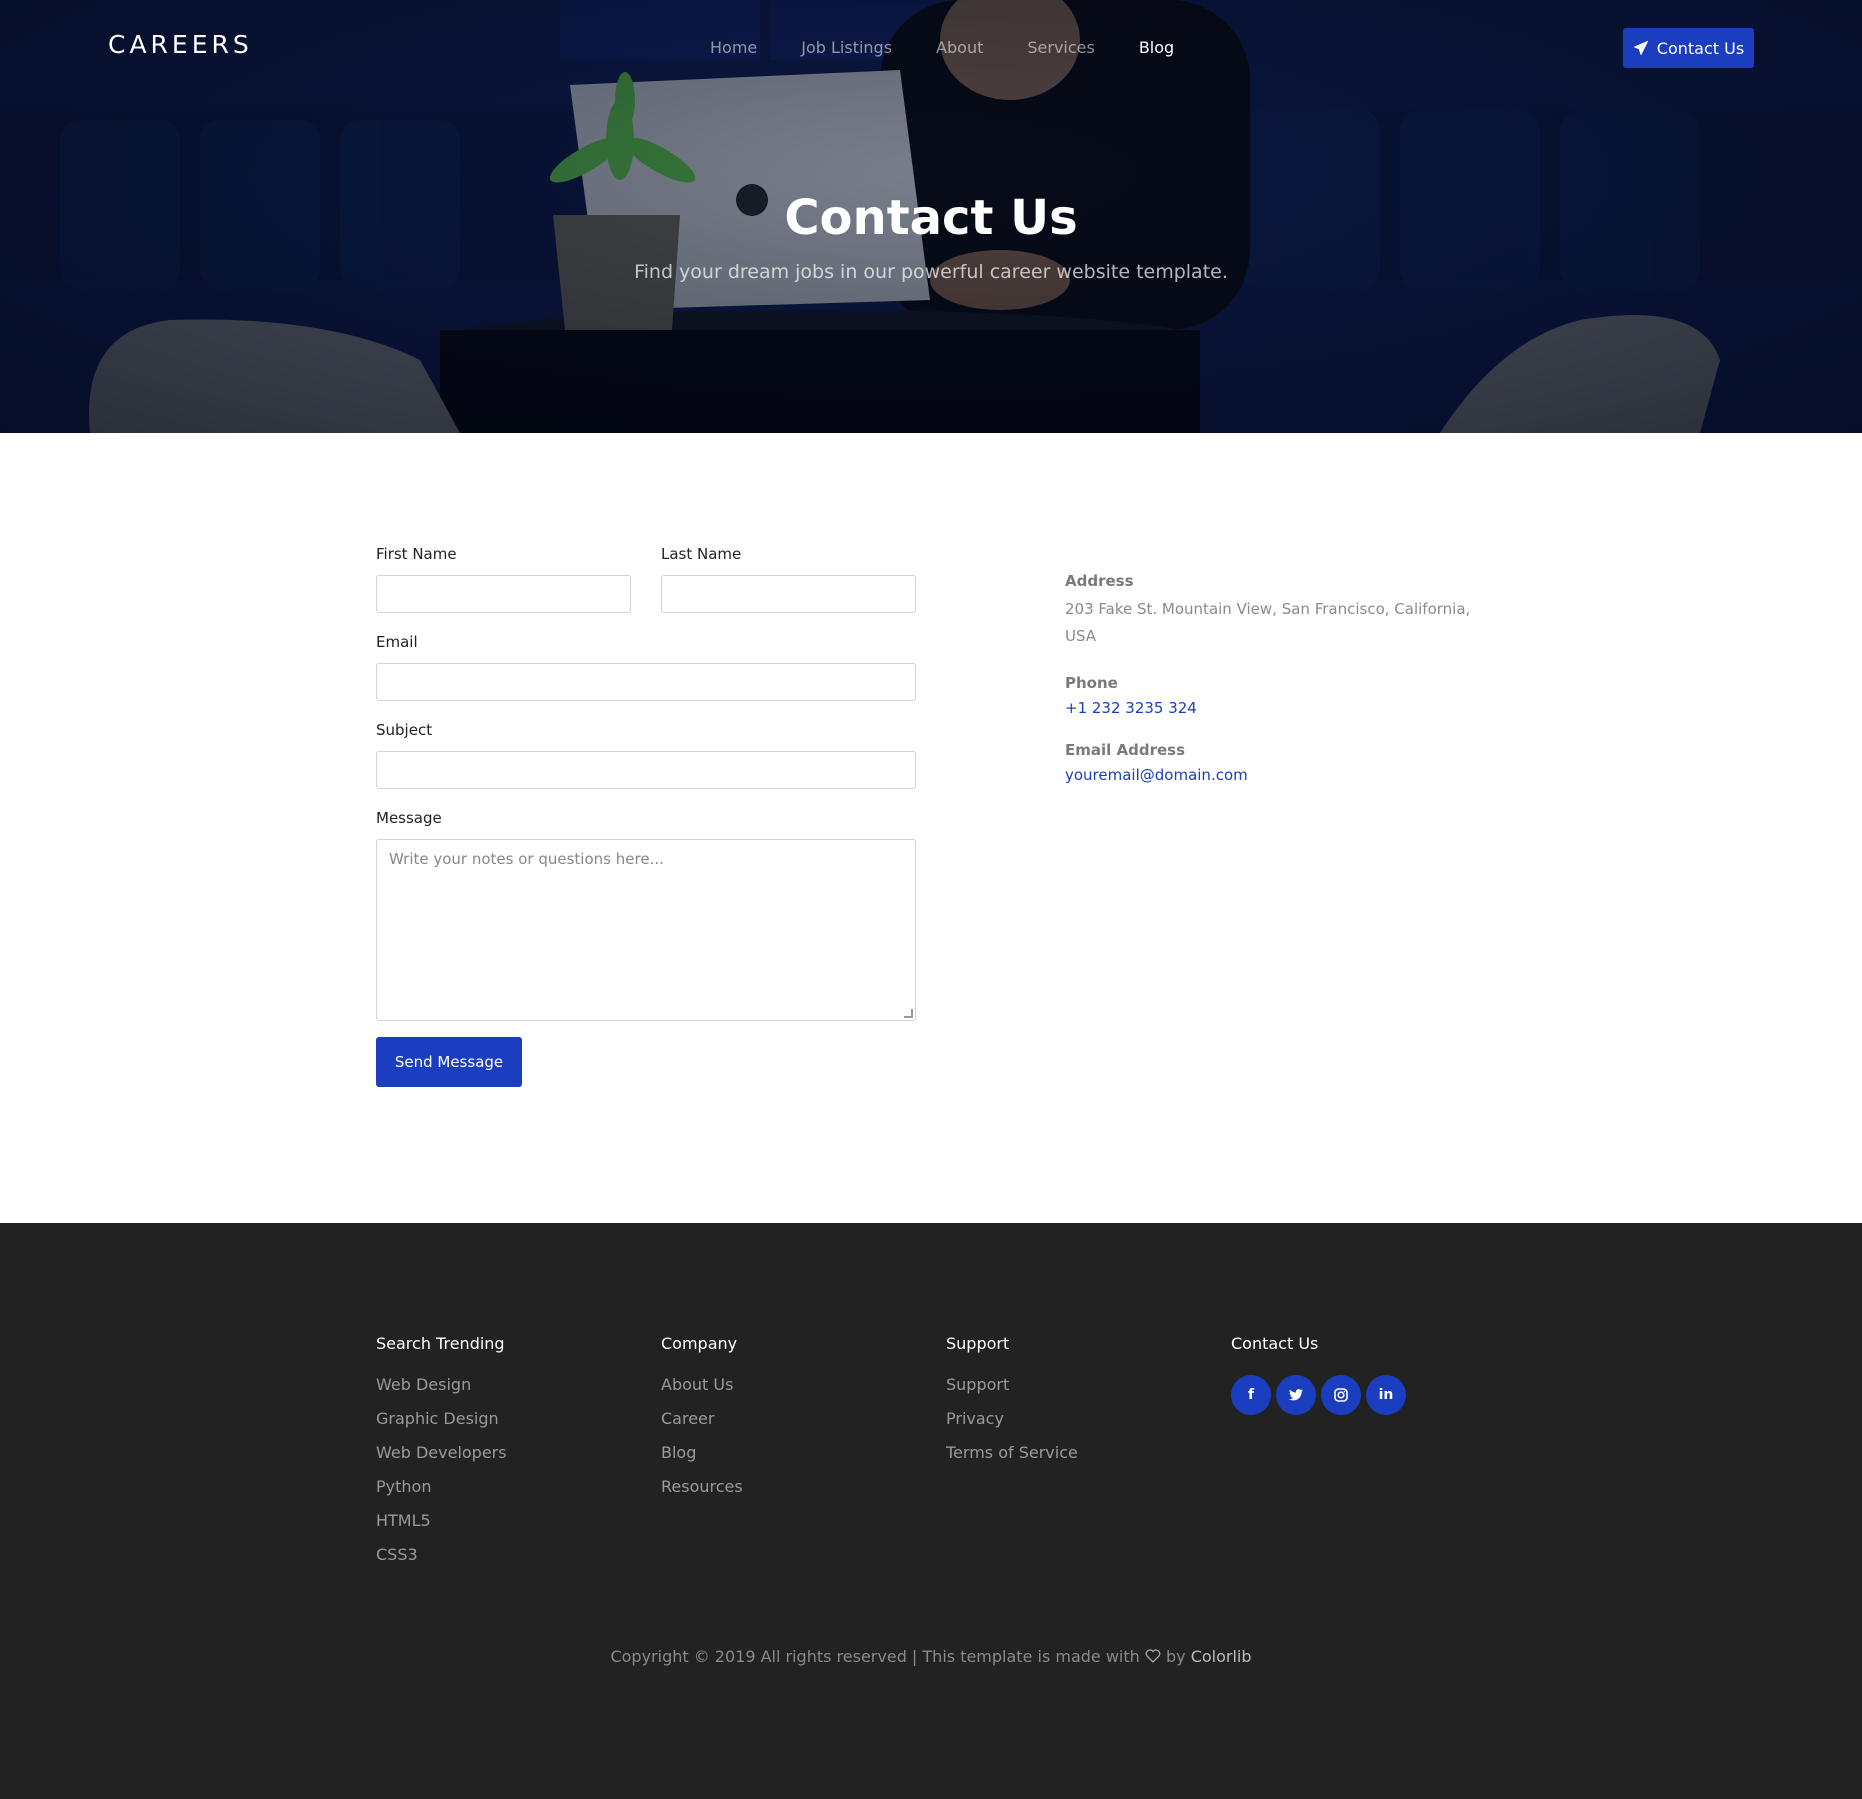 The width and height of the screenshot is (1862, 1799). What do you see at coordinates (1341, 1395) in the screenshot?
I see `instagram-icon` at bounding box center [1341, 1395].